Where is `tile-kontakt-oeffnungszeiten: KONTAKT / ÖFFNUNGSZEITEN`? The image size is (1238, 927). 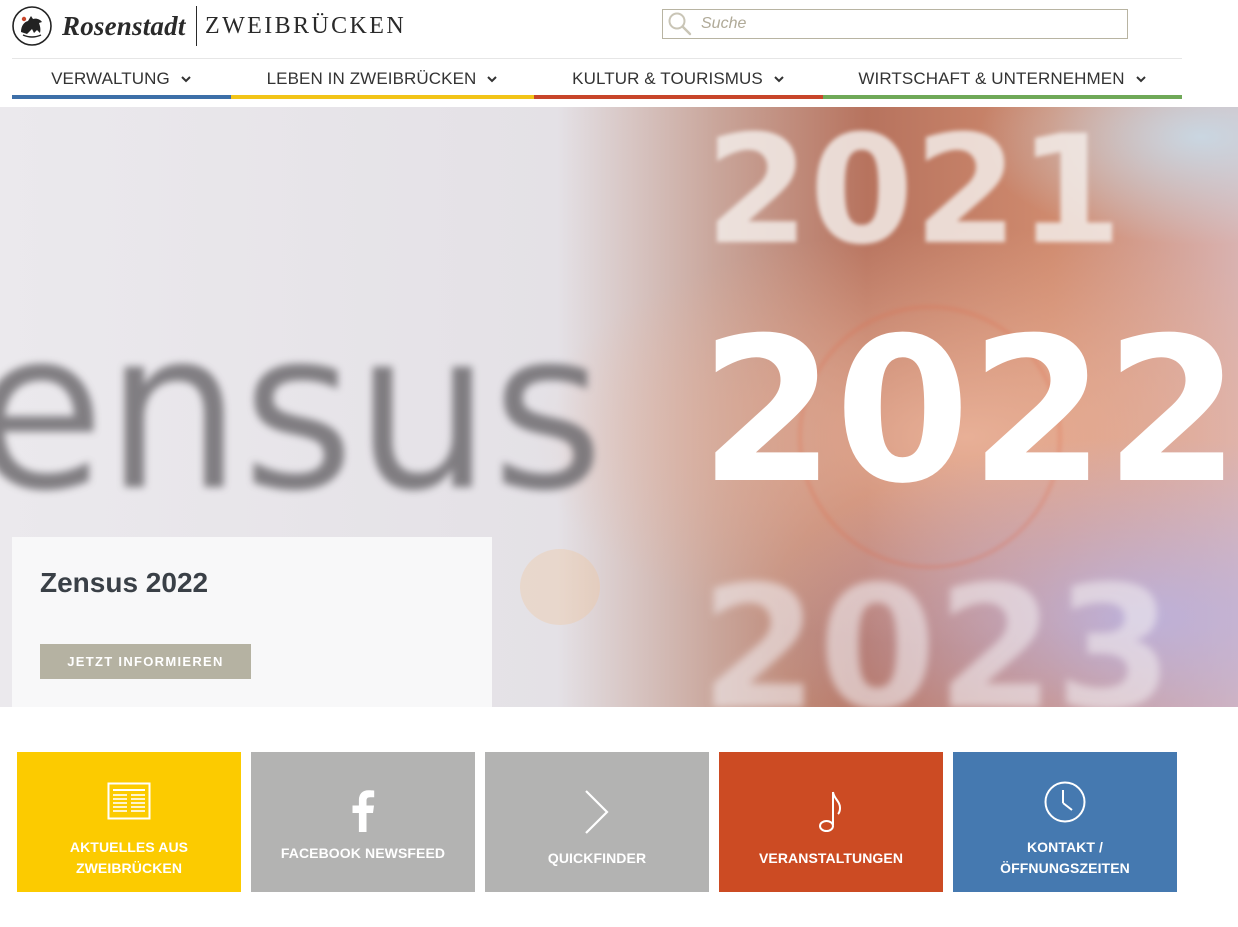 tile-kontakt-oeffnungszeiten: KONTAKT / ÖFFNUNGSZEITEN is located at coordinates (1065, 822).